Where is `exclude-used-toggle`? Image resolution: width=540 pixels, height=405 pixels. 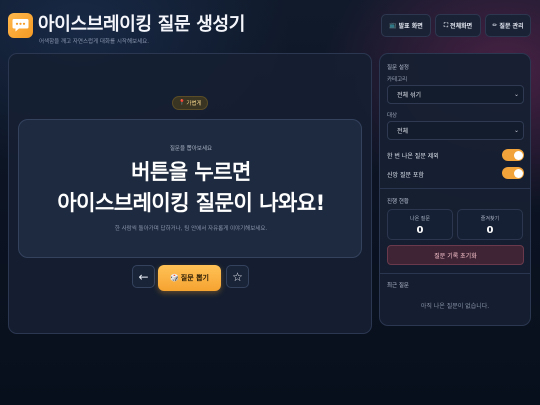 exclude-used-toggle is located at coordinates (513, 155).